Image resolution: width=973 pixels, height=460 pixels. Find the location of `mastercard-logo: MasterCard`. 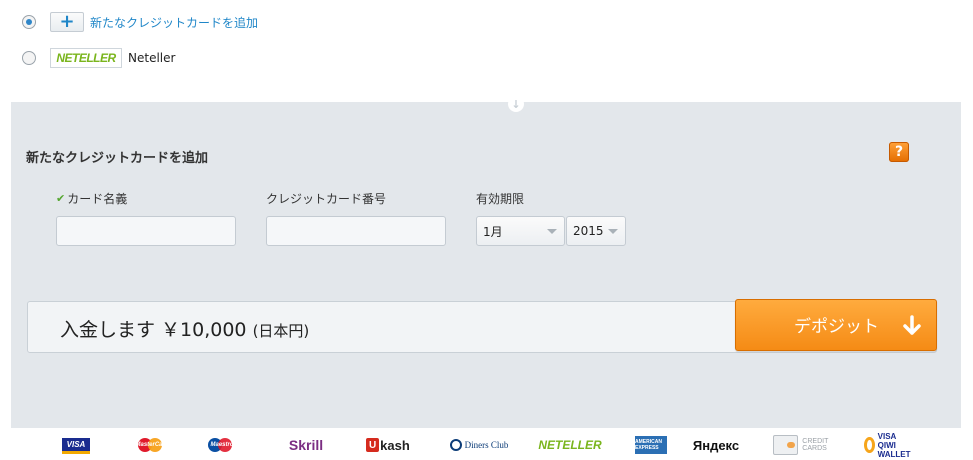

mastercard-logo: MasterCard is located at coordinates (152, 445).